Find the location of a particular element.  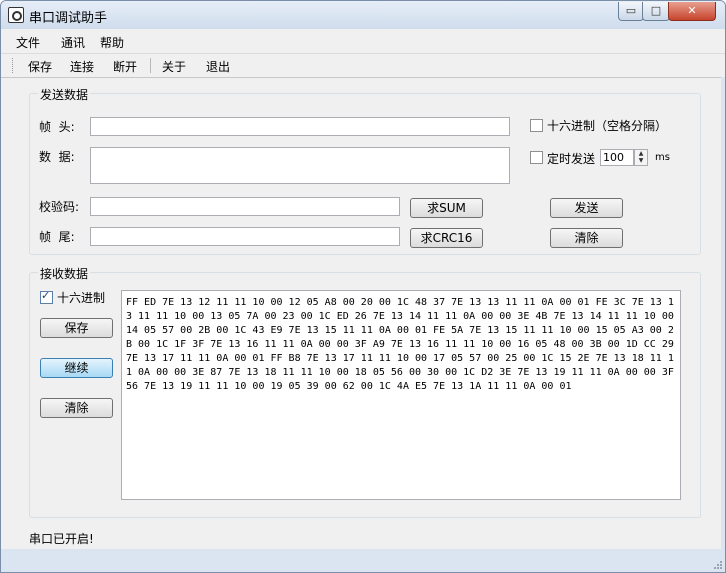

menu-file: 文件 is located at coordinates (28, 42).